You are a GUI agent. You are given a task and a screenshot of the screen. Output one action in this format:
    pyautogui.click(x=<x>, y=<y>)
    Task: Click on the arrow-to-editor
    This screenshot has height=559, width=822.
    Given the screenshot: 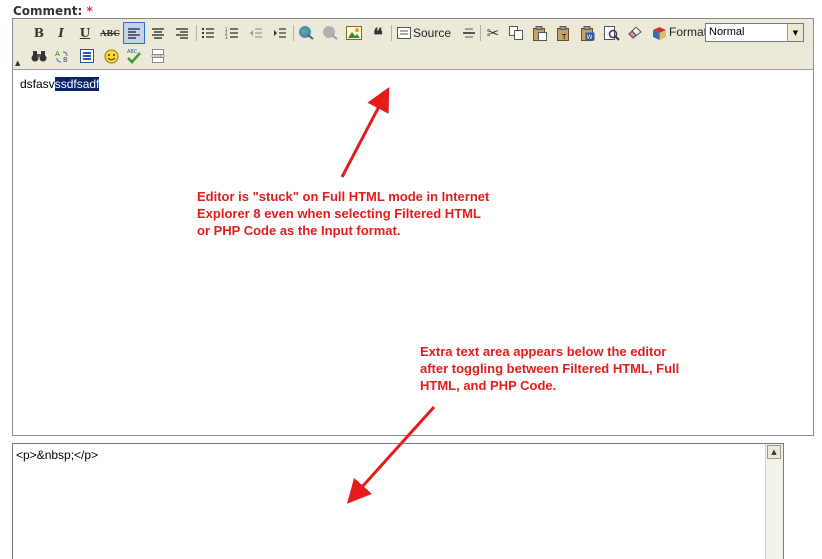 What is the action you would take?
    pyautogui.click(x=365, y=132)
    